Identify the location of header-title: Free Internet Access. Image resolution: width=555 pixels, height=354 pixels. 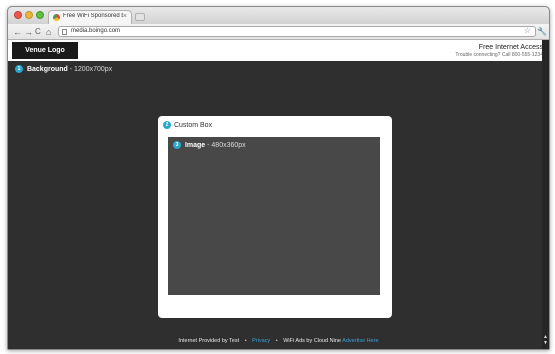
(510, 47).